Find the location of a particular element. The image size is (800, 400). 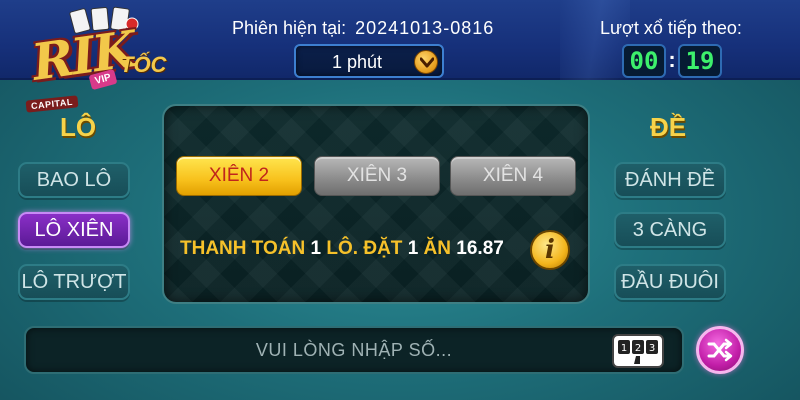

next-draw-label: Lượt xổ tiếp theo: is located at coordinates (671, 28).